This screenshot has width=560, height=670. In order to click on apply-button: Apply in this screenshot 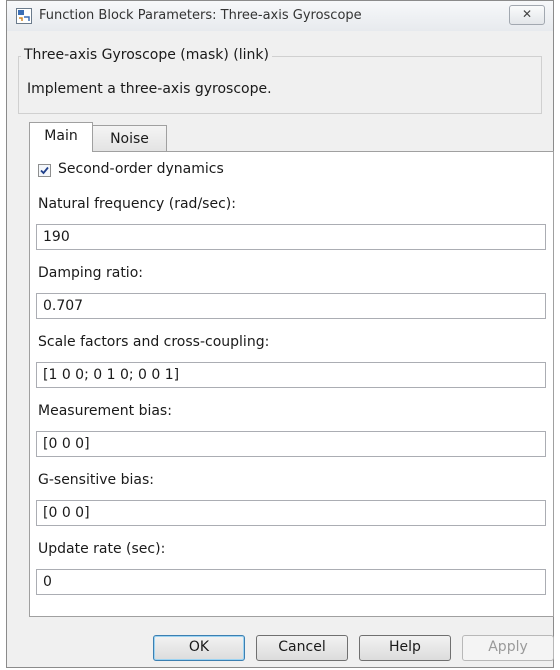, I will do `click(508, 648)`.